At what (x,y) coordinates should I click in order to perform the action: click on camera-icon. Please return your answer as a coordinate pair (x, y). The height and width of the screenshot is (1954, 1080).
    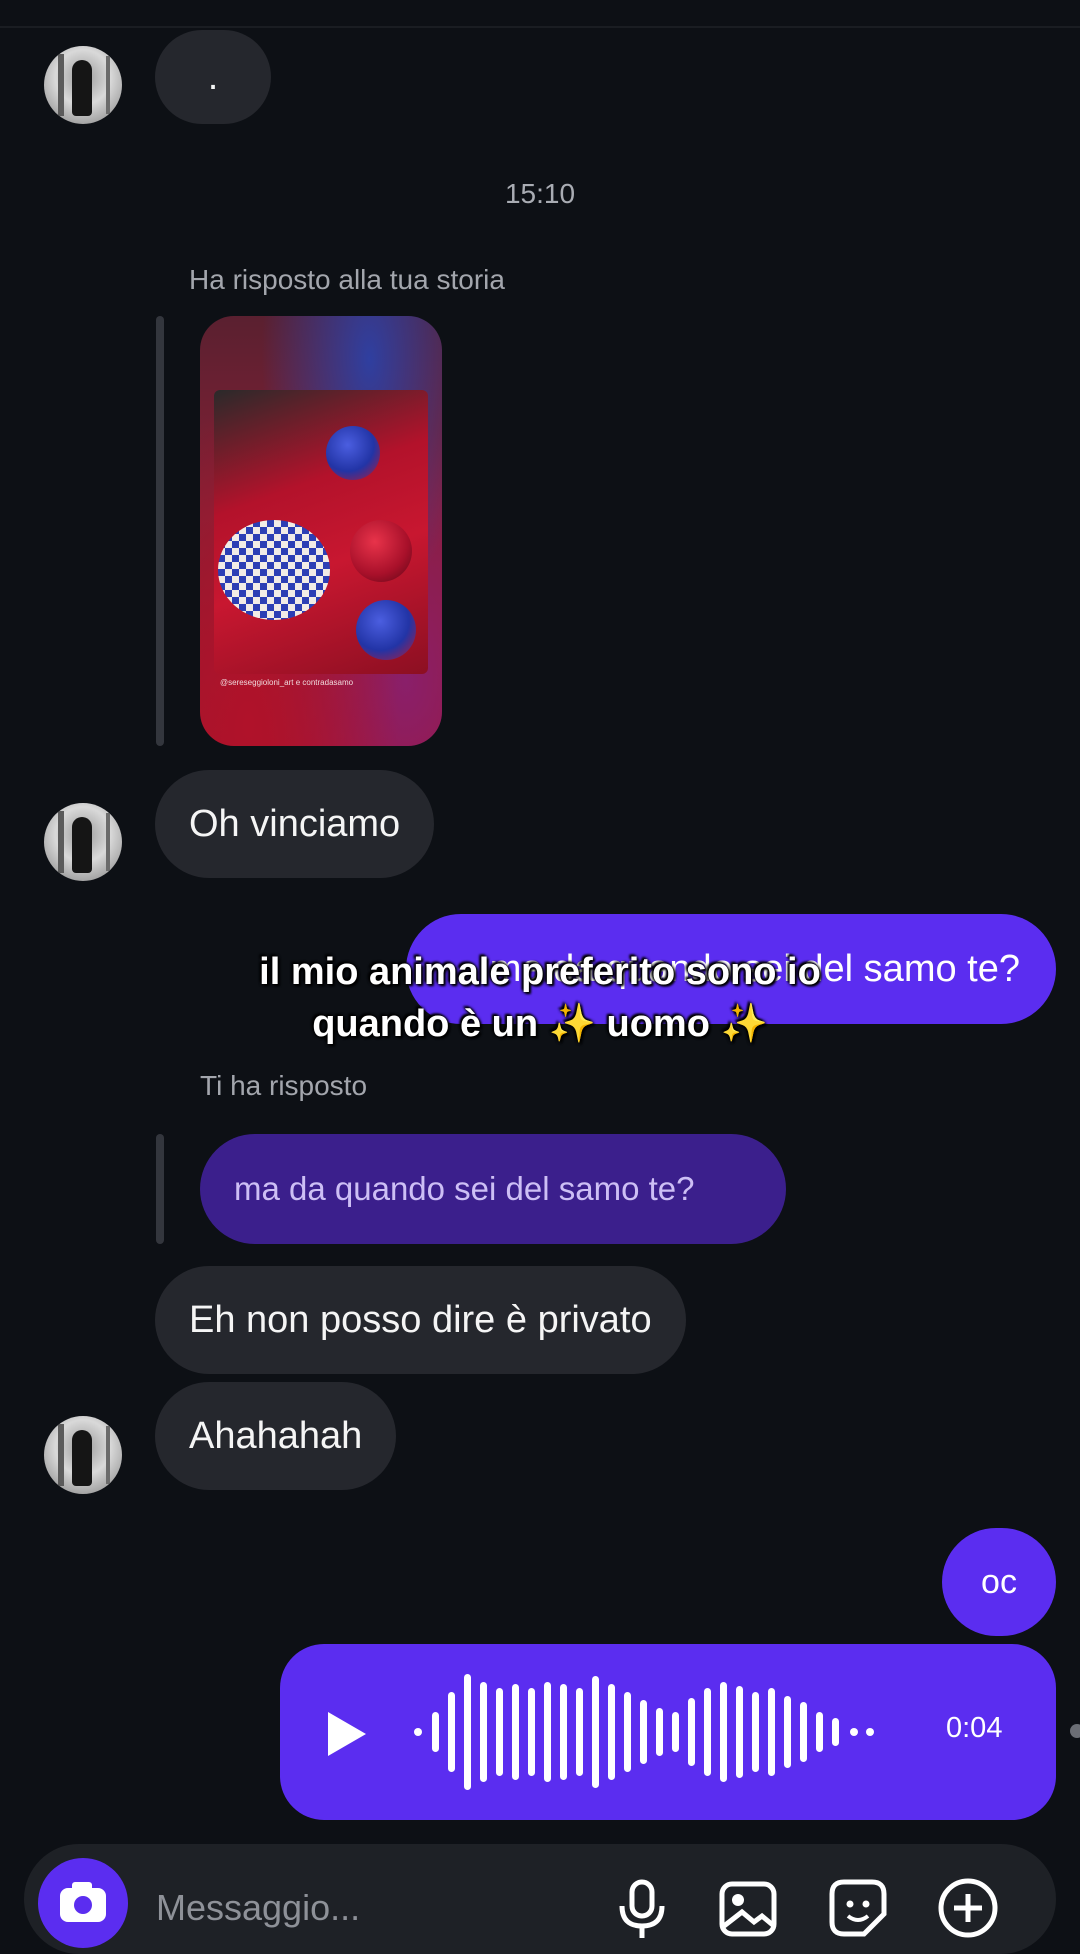
    Looking at the image, I should click on (83, 1903).